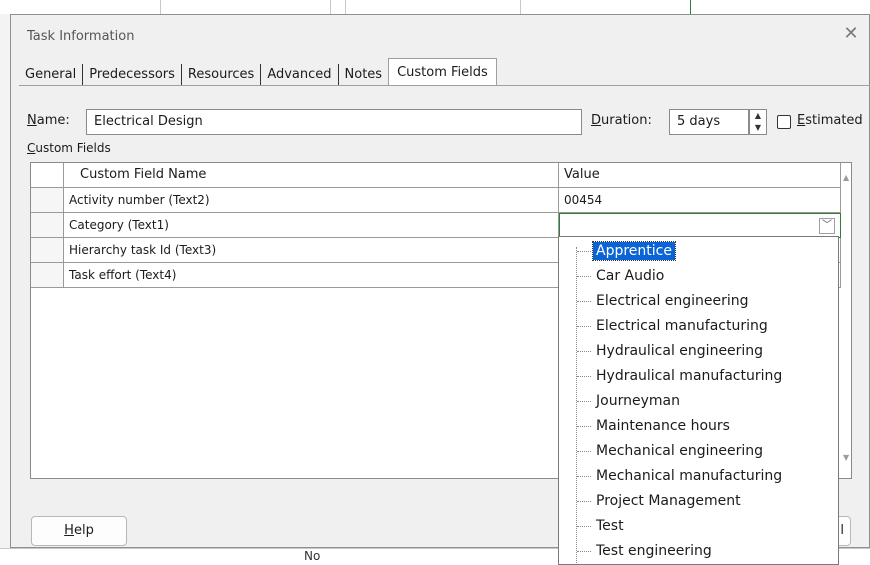  I want to click on name-input: Electrical Design, so click(334, 122).